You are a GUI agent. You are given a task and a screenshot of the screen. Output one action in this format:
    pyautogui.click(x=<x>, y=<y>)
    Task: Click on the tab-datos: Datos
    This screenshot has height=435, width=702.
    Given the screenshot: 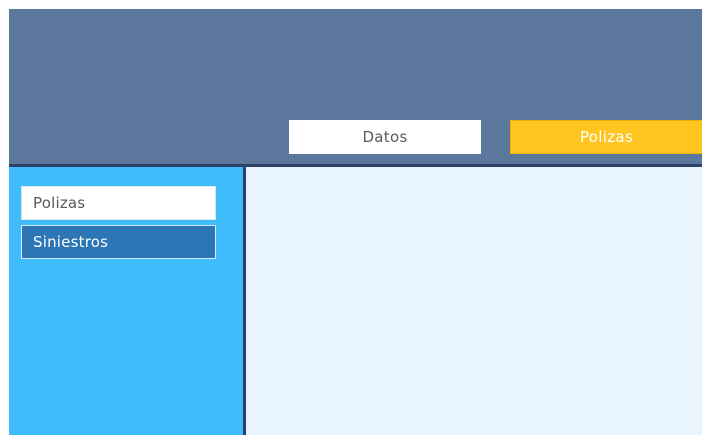 What is the action you would take?
    pyautogui.click(x=385, y=137)
    